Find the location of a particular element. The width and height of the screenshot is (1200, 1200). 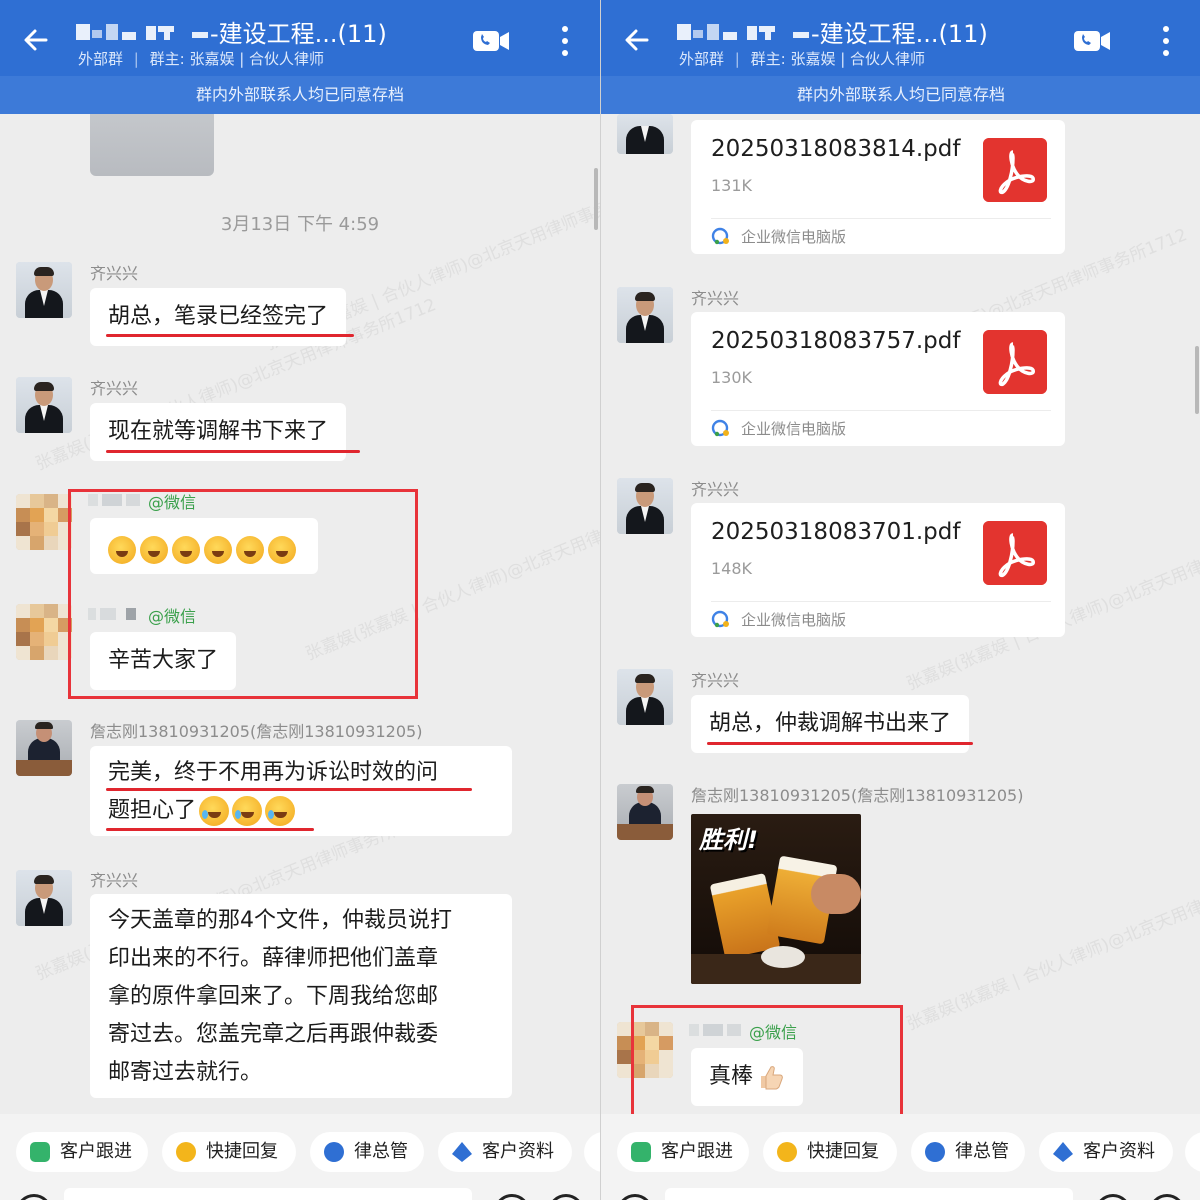

message-bubble: 完美，终于不用再为诉讼时效的问 题担心了 is located at coordinates (301, 791).